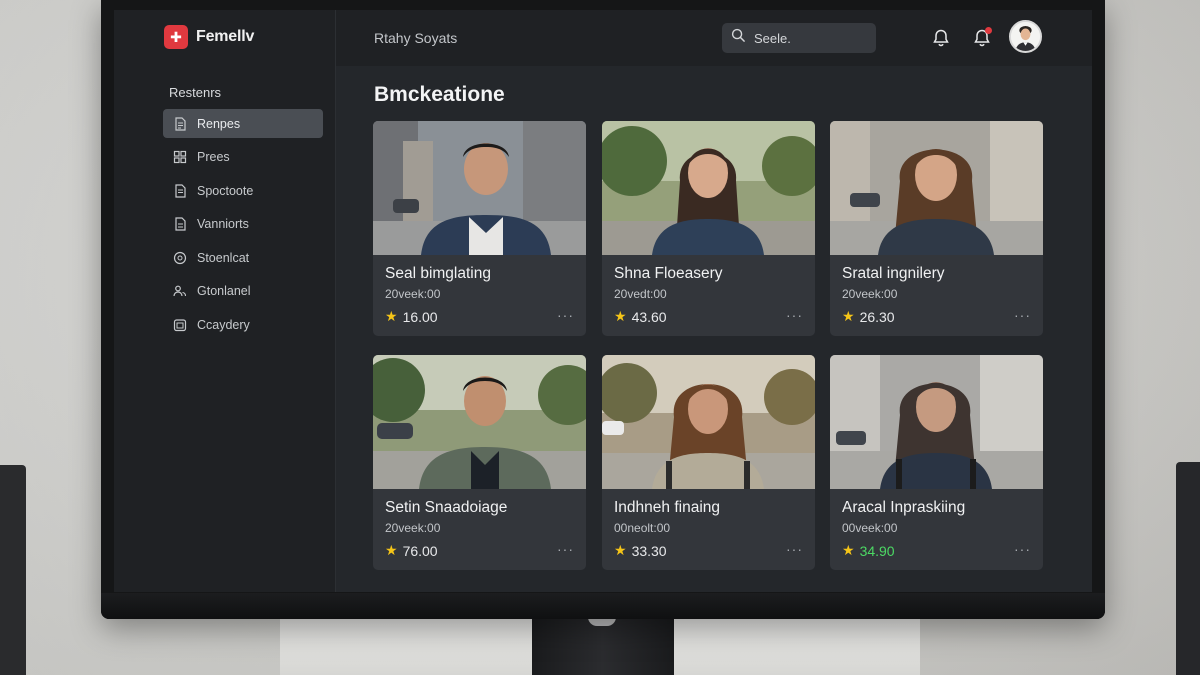 This screenshot has width=1200, height=675. What do you see at coordinates (176, 37) in the screenshot?
I see `brand-logo-icon: ✚` at bounding box center [176, 37].